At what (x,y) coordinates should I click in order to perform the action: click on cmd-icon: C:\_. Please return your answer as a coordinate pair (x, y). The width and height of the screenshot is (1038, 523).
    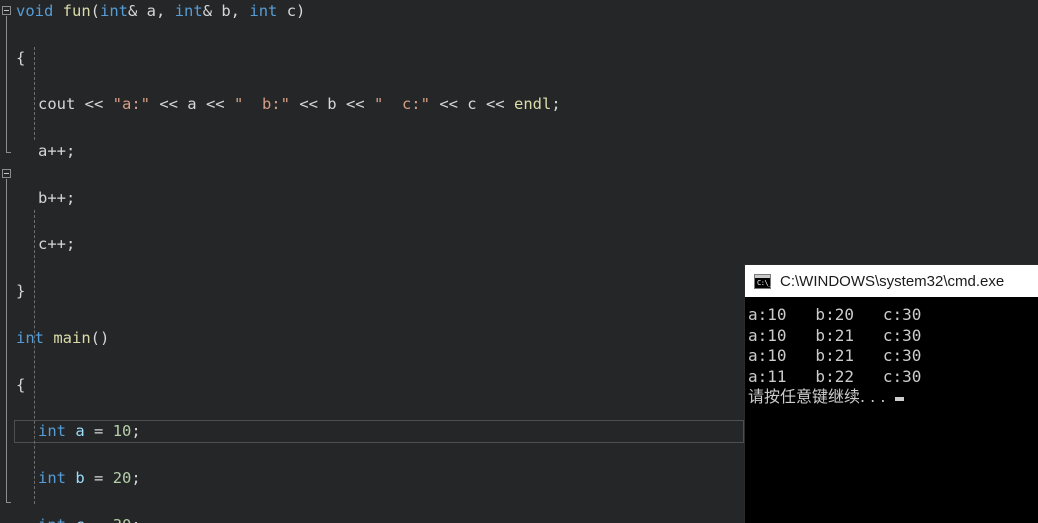
    Looking at the image, I should click on (763, 281).